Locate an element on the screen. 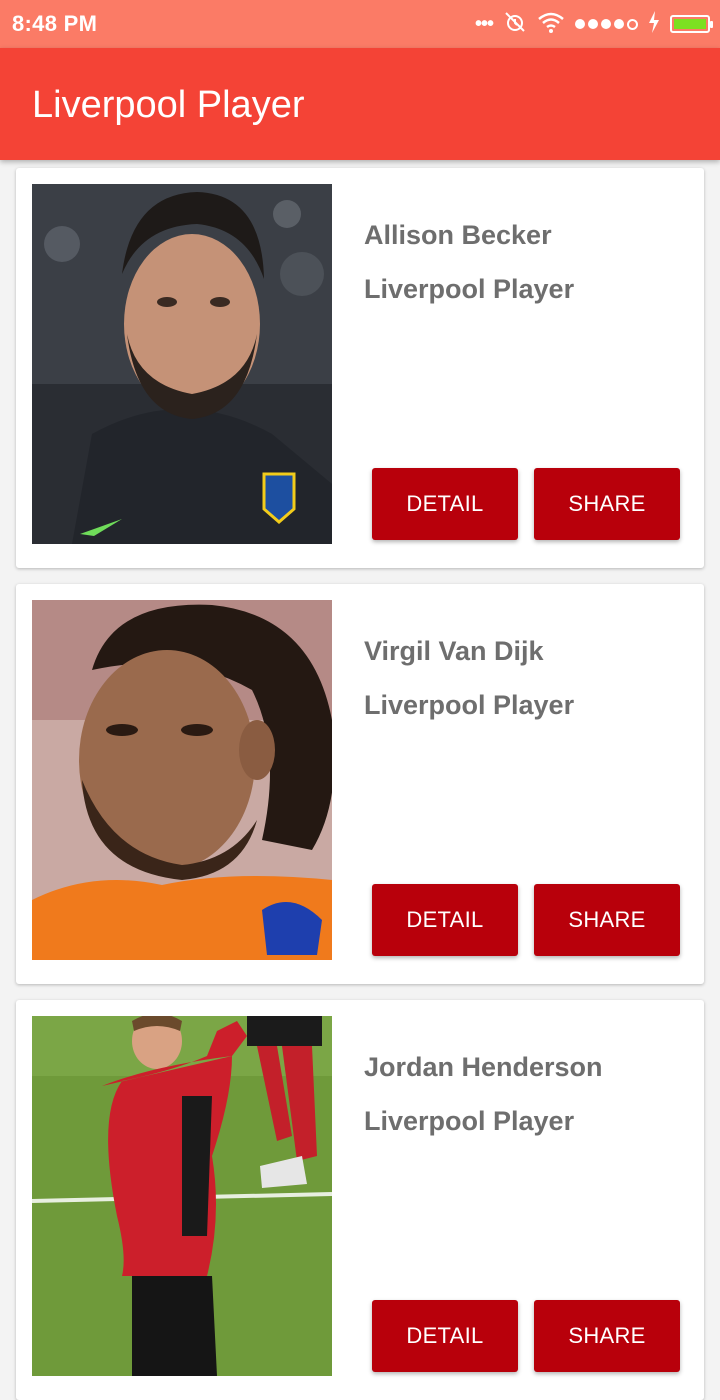 The height and width of the screenshot is (1400, 720). status-time: 8:48 PM is located at coordinates (55, 23).